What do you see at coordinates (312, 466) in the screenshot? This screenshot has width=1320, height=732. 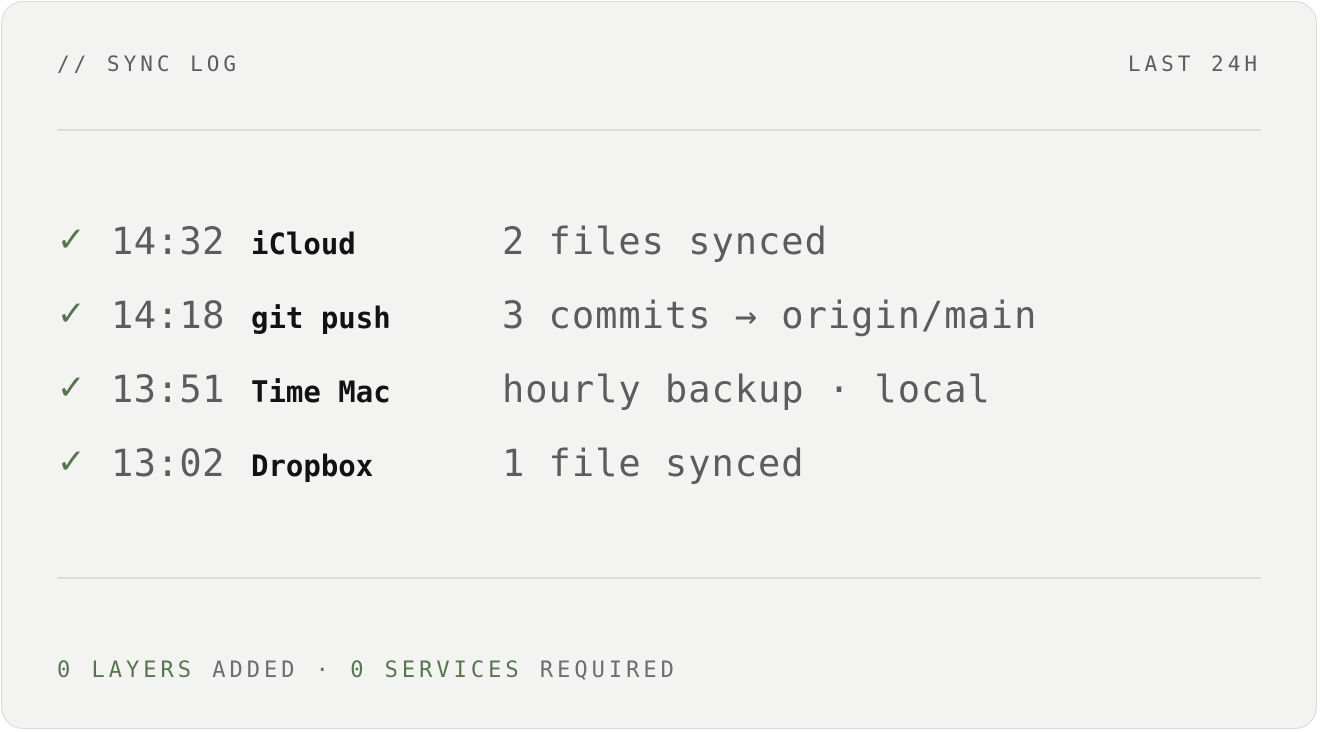 I see `log-service: Dropbox` at bounding box center [312, 466].